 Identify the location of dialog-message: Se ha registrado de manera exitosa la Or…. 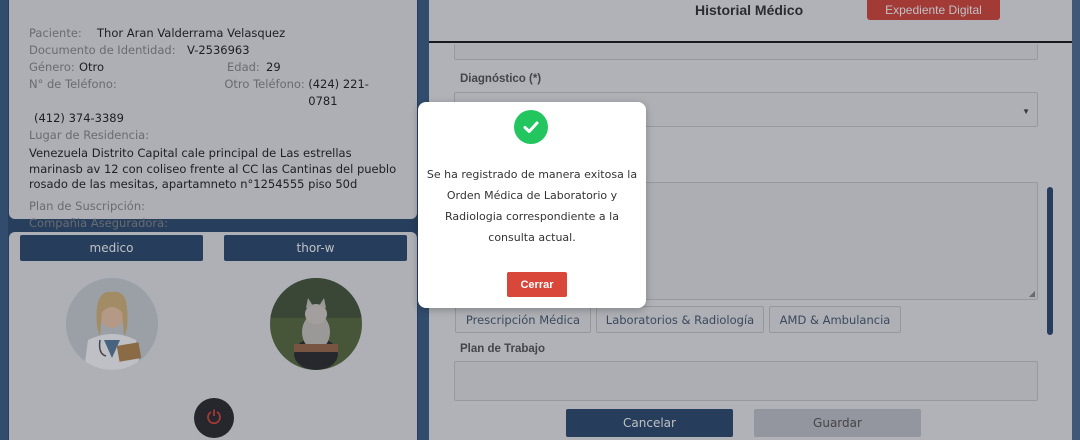
(532, 206).